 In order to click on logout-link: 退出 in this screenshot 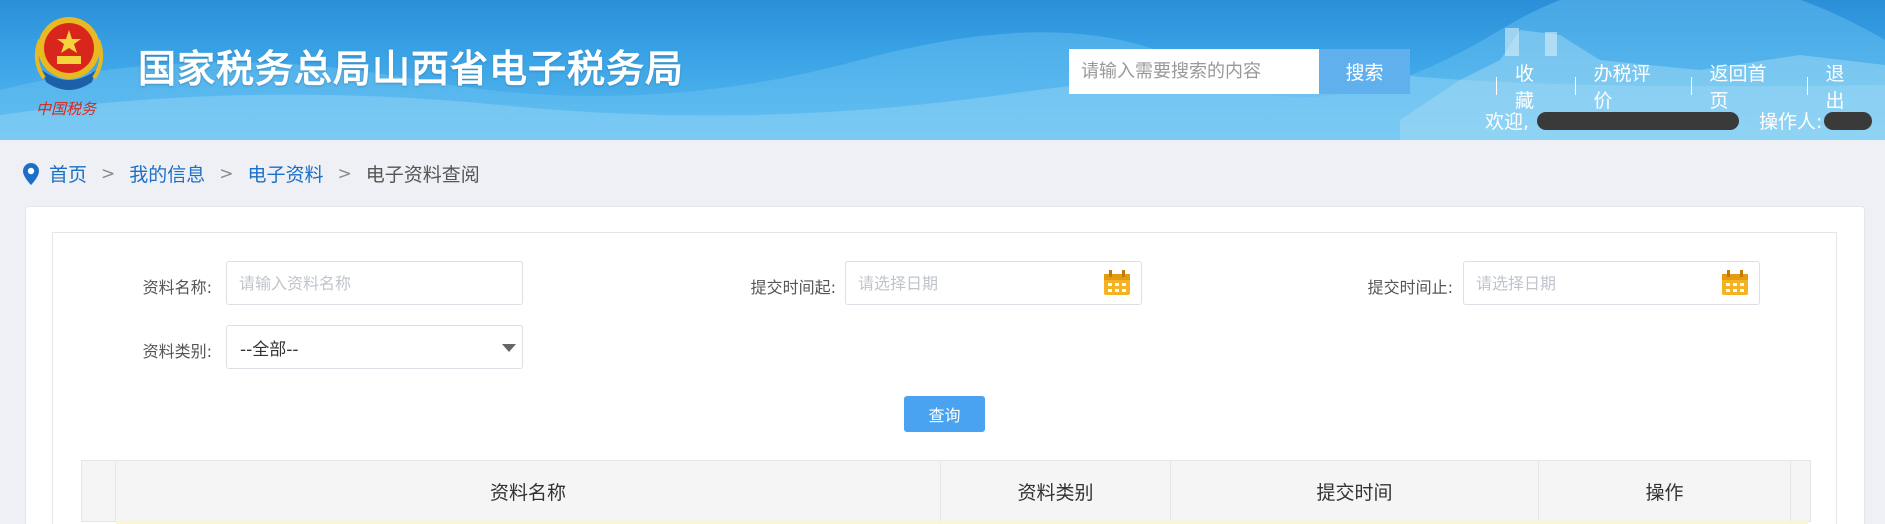, I will do `click(1844, 86)`.